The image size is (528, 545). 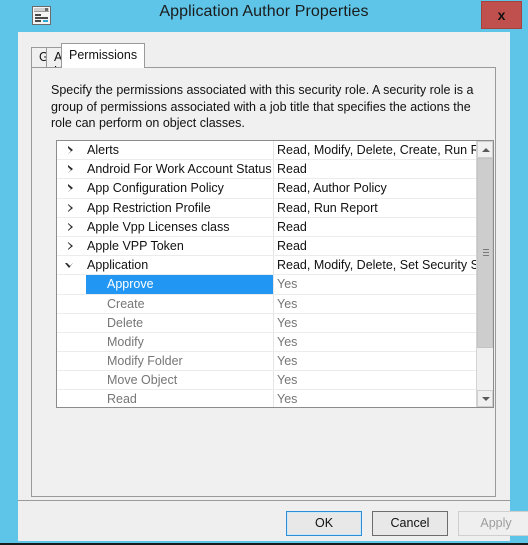 What do you see at coordinates (501, 15) in the screenshot?
I see `close-button: x` at bounding box center [501, 15].